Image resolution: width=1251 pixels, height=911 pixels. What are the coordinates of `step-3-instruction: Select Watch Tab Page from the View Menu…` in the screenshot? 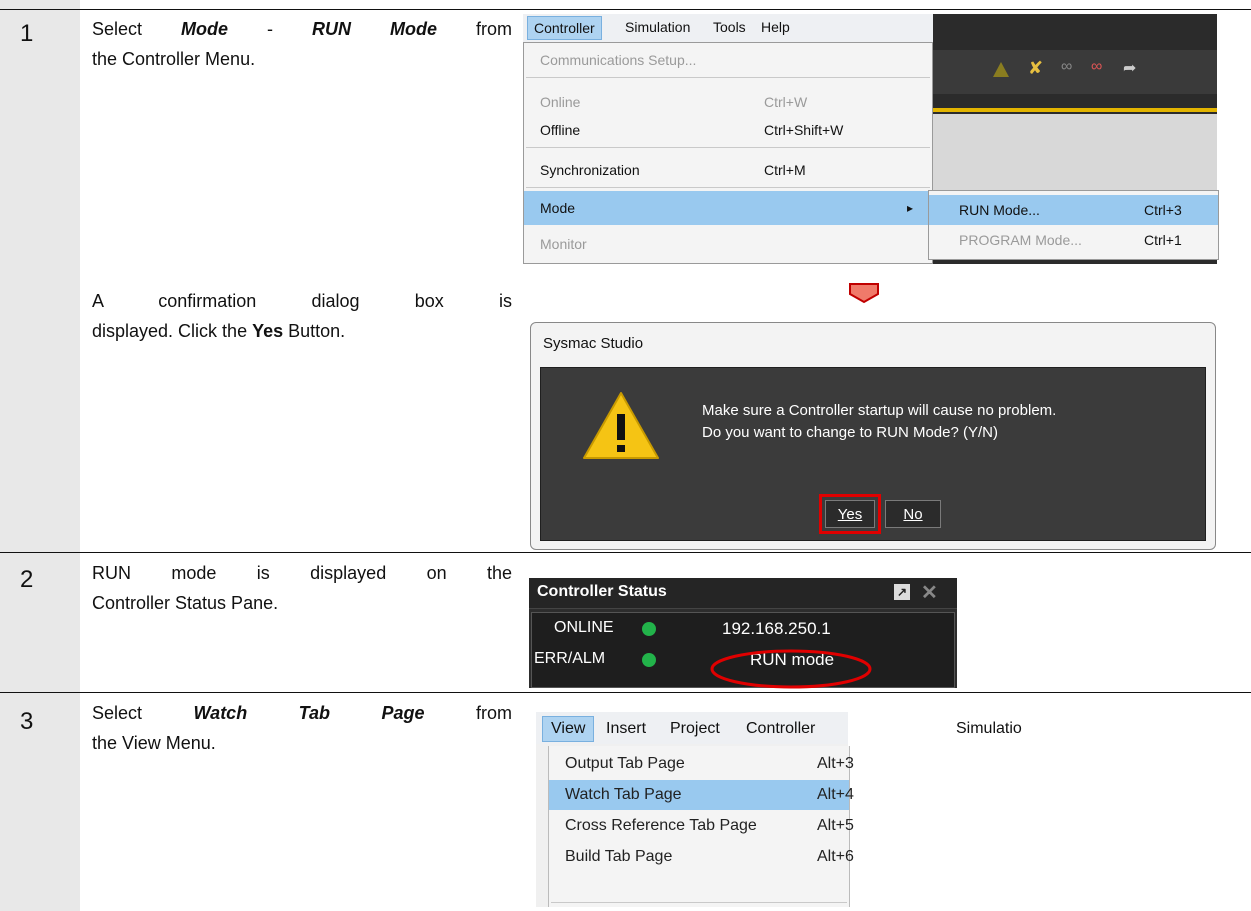 It's located at (302, 728).